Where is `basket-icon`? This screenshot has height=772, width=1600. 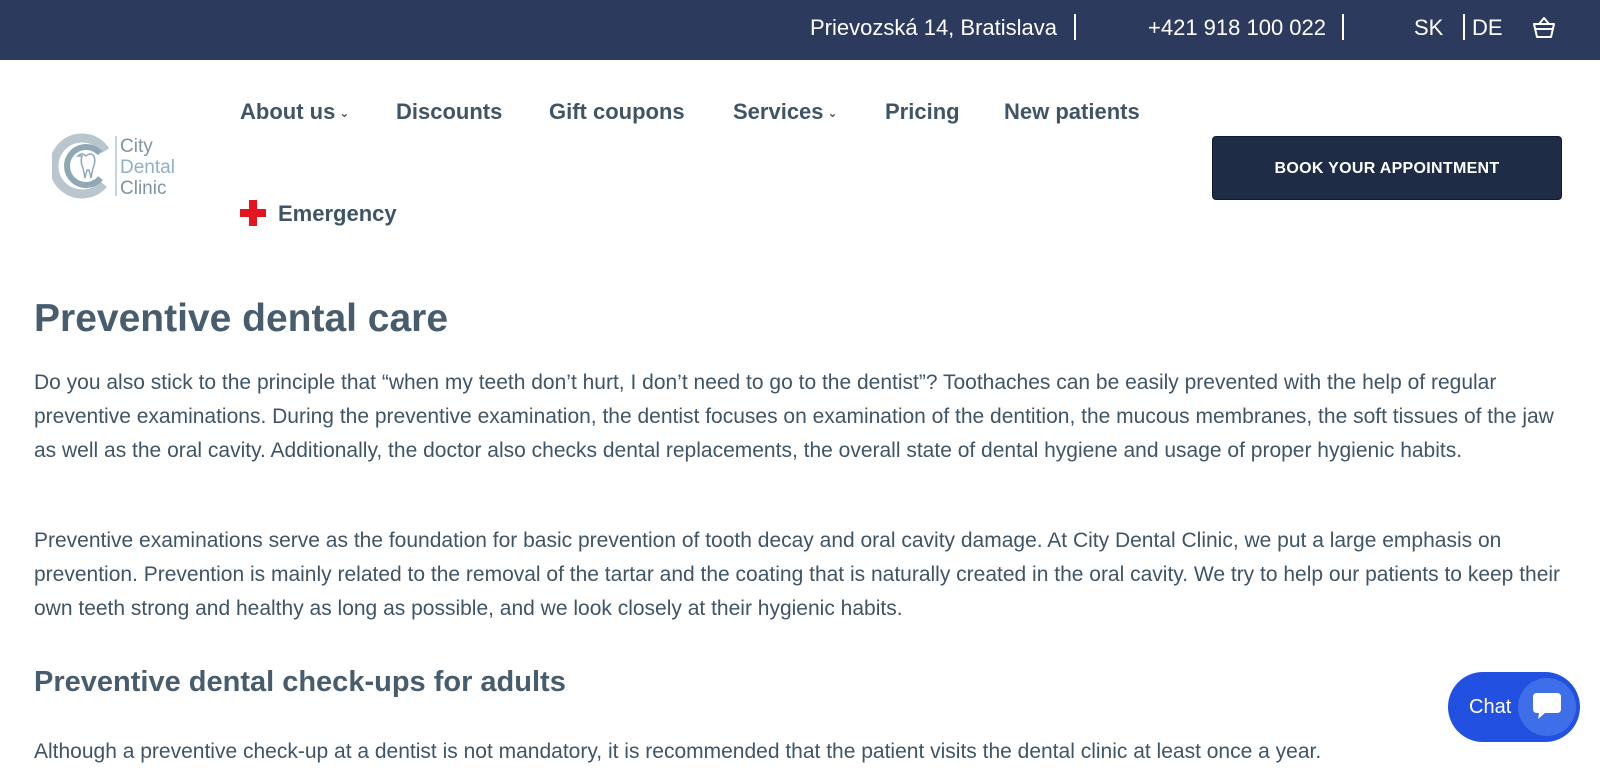
basket-icon is located at coordinates (1544, 28).